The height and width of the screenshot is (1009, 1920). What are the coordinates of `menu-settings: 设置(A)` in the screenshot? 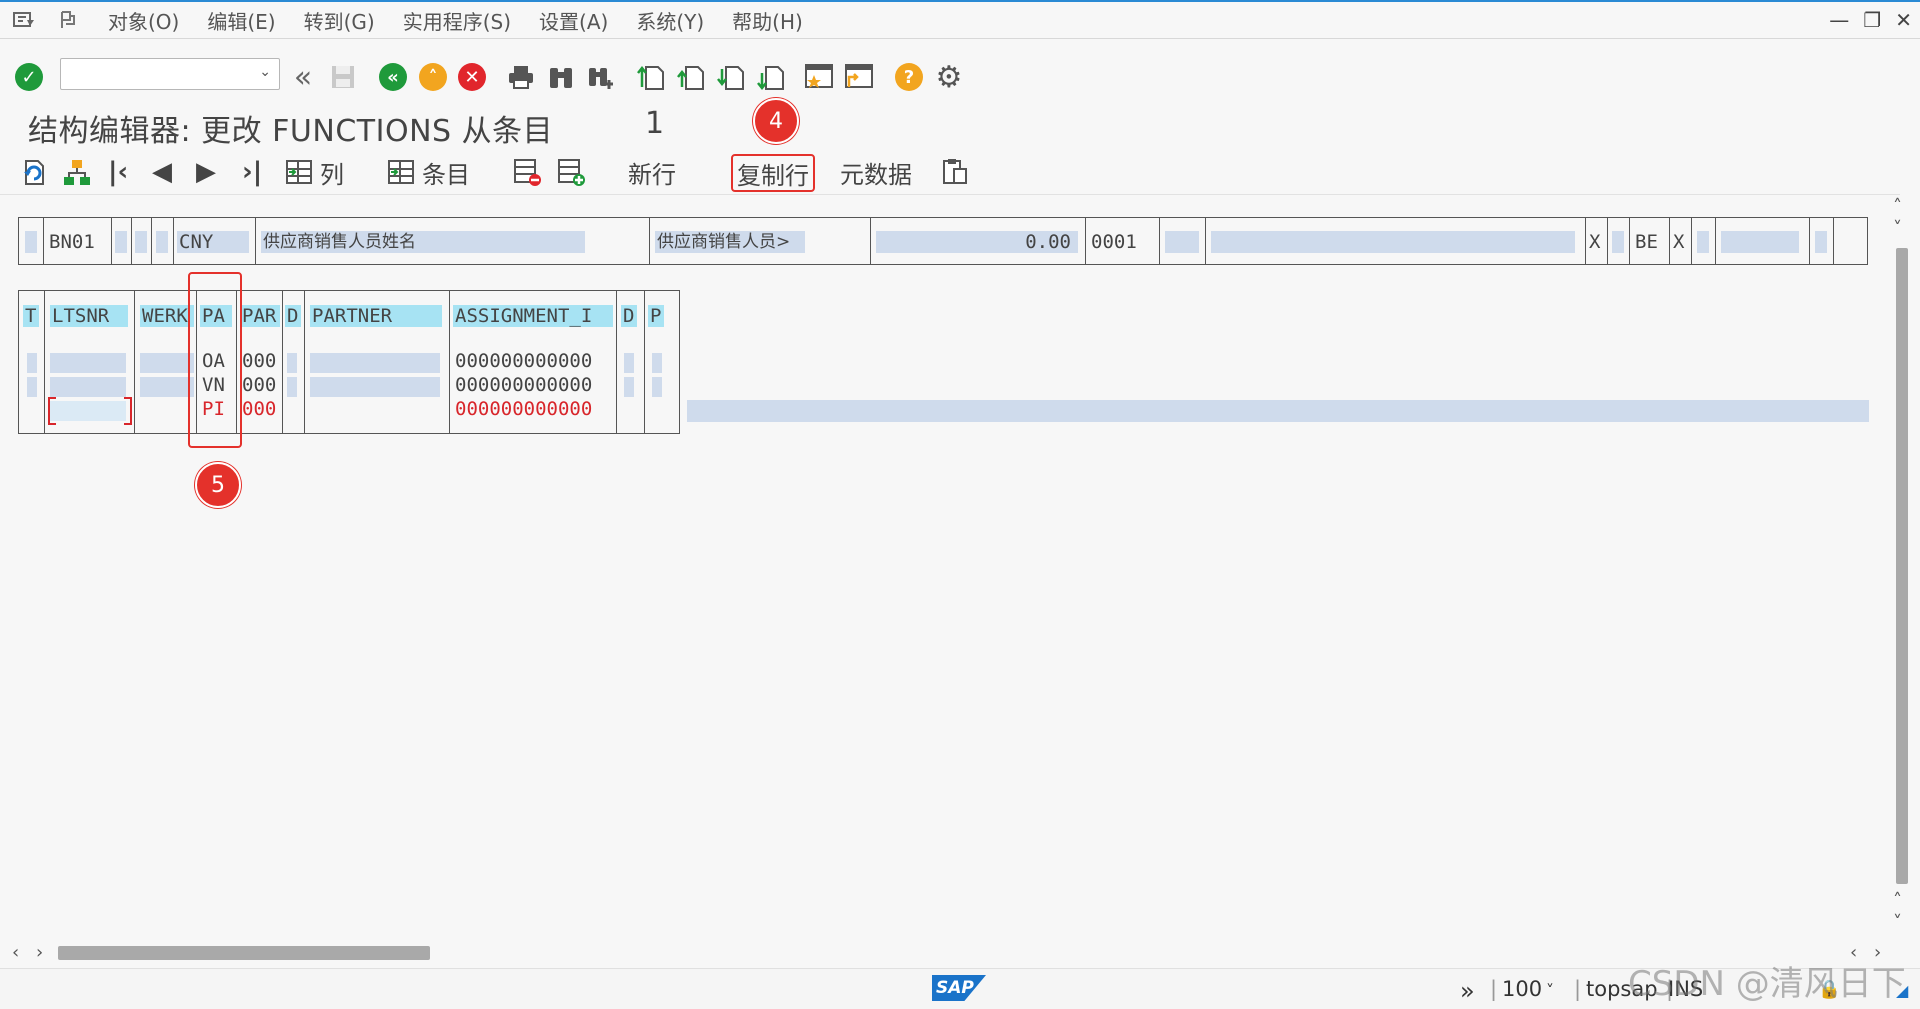 It's located at (573, 20).